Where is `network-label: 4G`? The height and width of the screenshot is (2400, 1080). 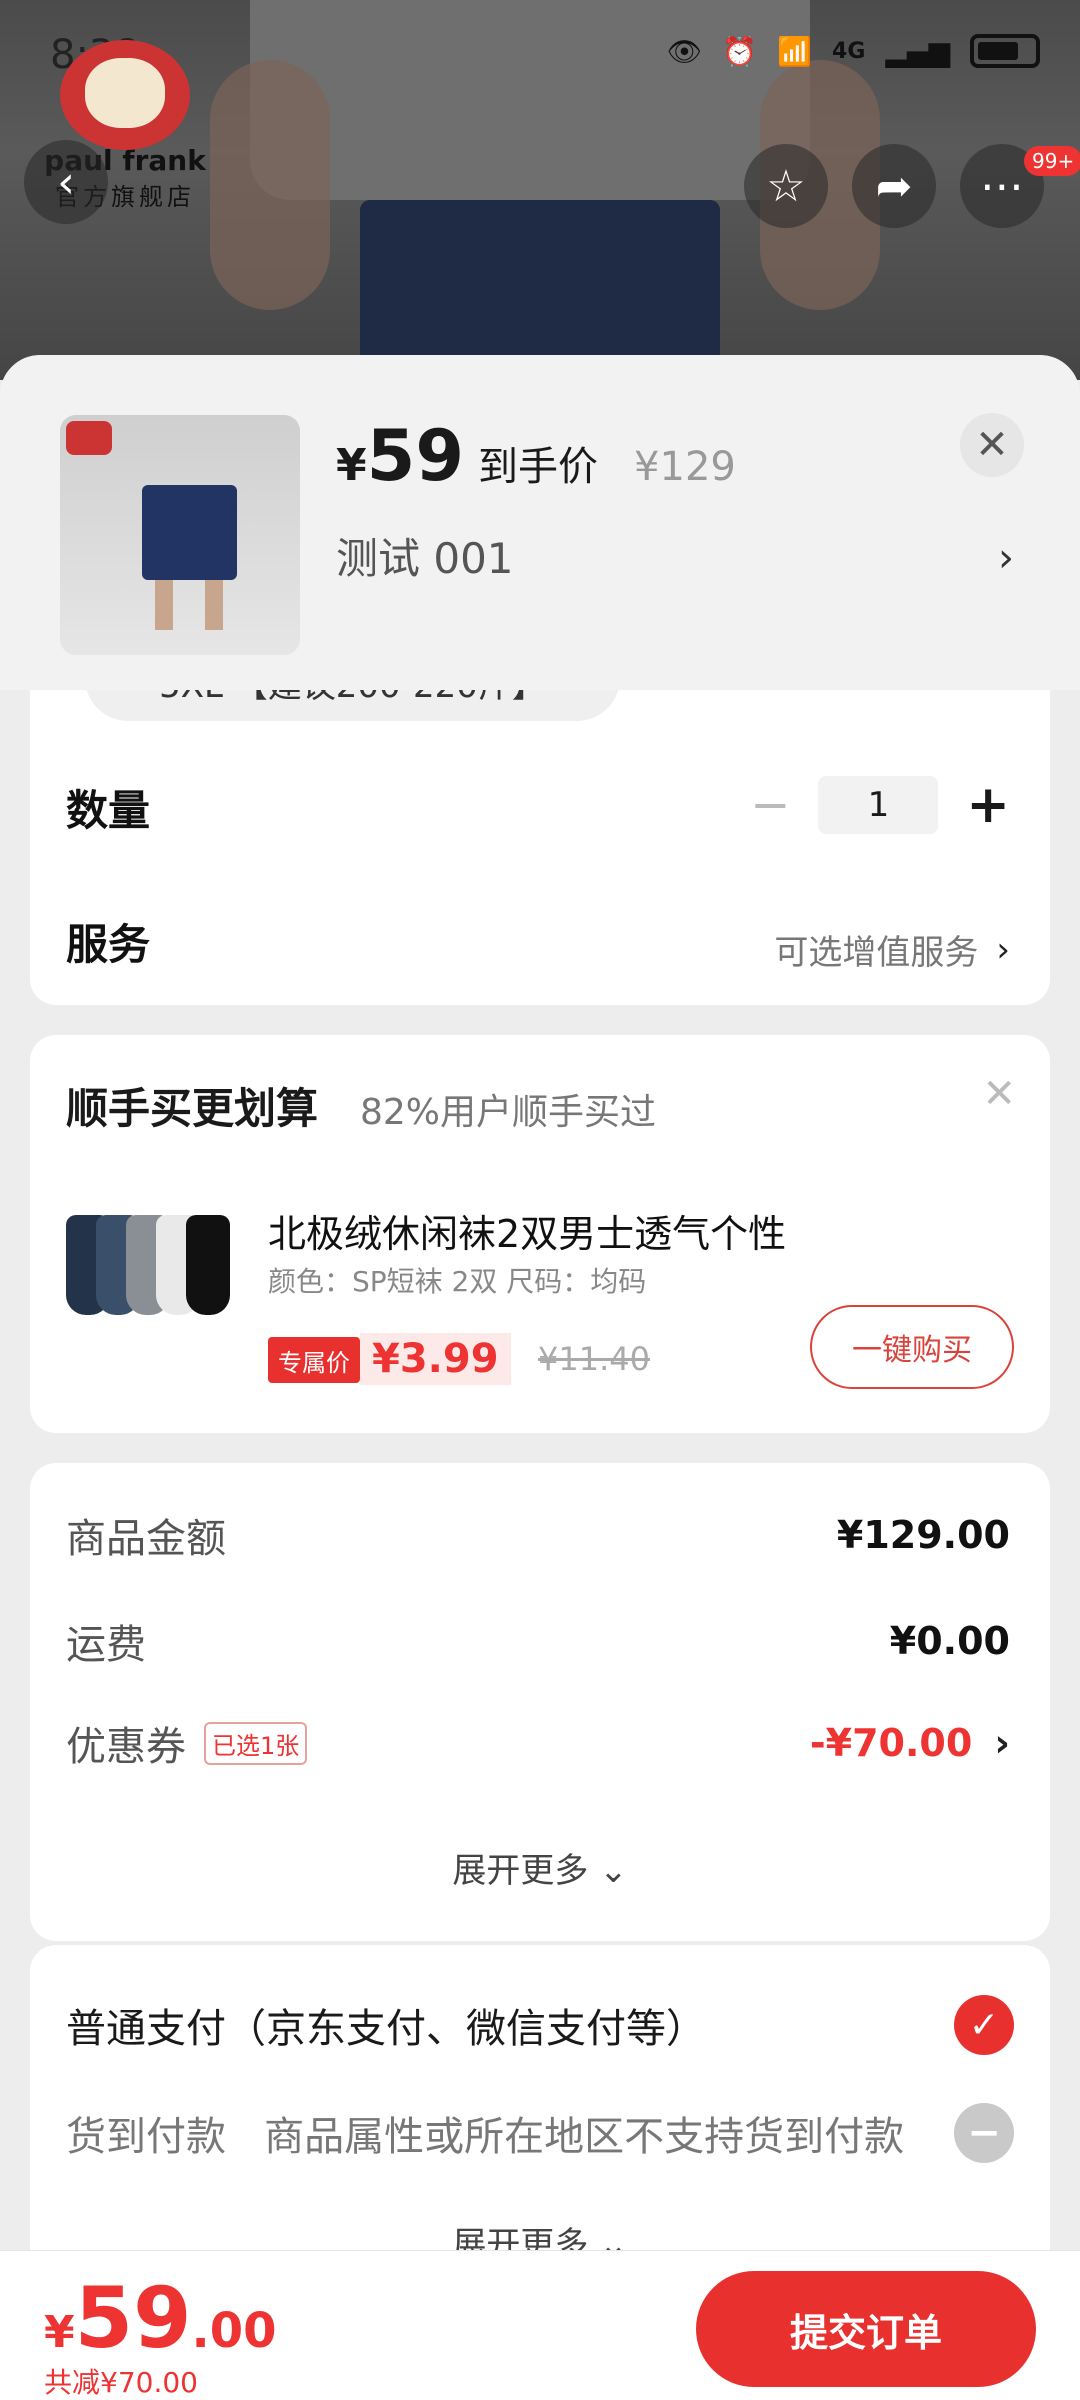
network-label: 4G is located at coordinates (849, 51).